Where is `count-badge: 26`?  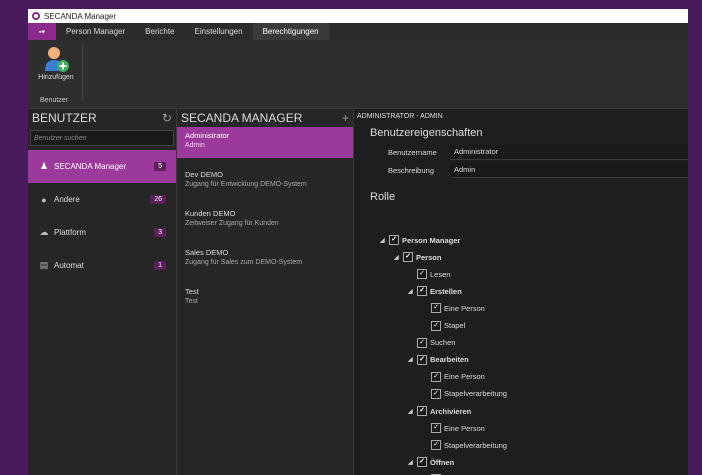 count-badge: 26 is located at coordinates (158, 199).